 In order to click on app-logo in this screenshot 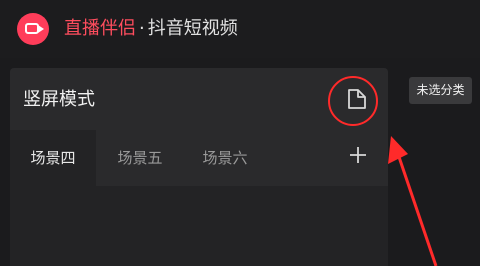, I will do `click(33, 29)`.